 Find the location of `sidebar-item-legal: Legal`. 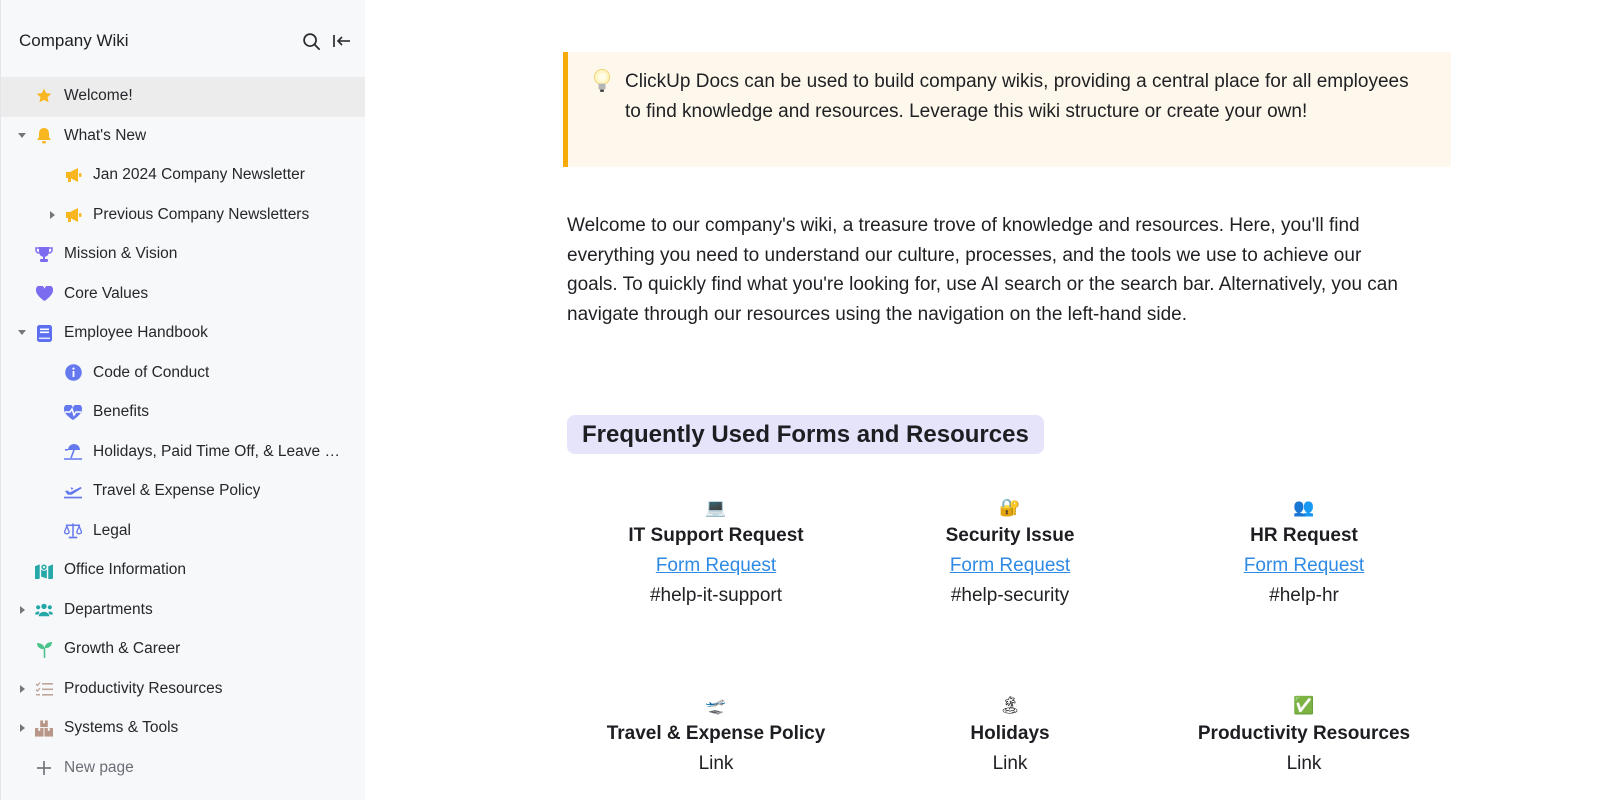

sidebar-item-legal: Legal is located at coordinates (183, 532).